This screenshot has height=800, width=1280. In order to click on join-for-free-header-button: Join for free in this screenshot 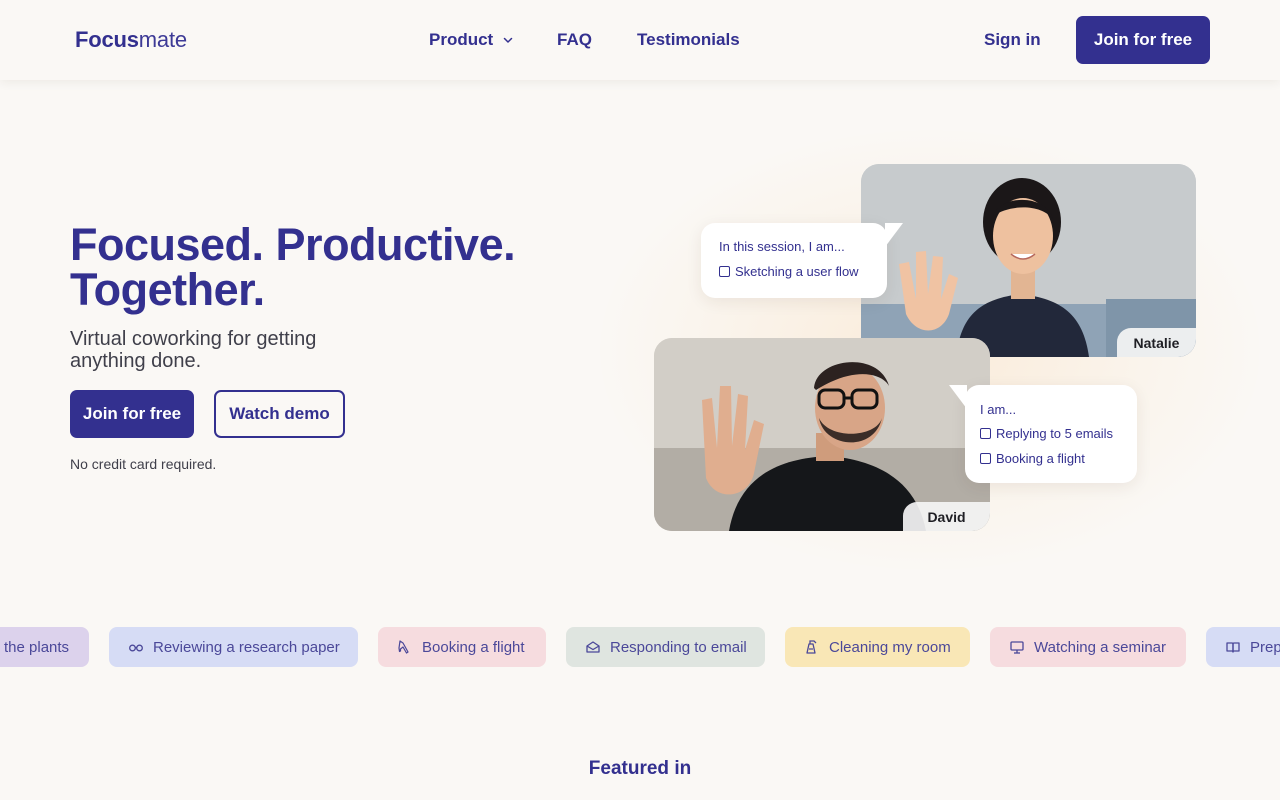, I will do `click(1143, 40)`.